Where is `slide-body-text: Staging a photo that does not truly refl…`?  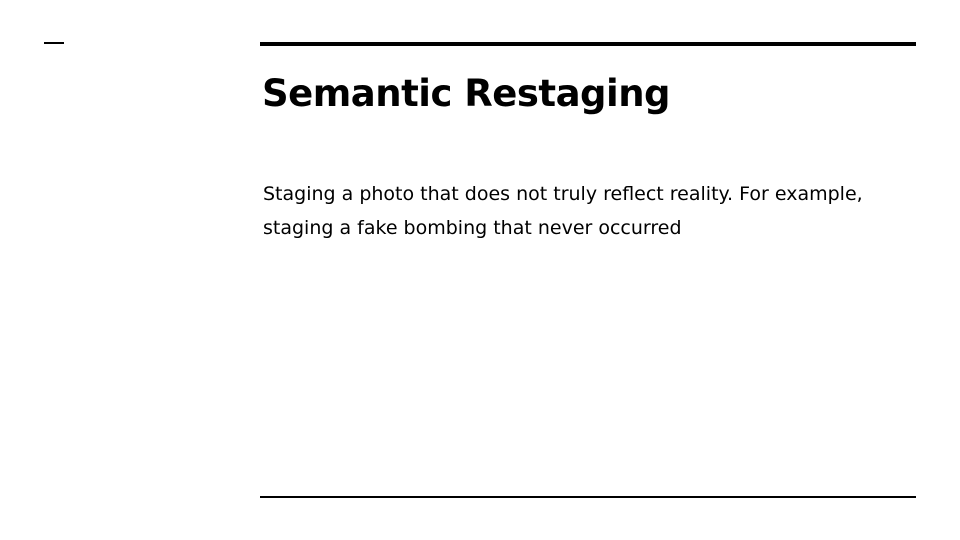
slide-body-text: Staging a photo that does not truly refl… is located at coordinates (563, 211).